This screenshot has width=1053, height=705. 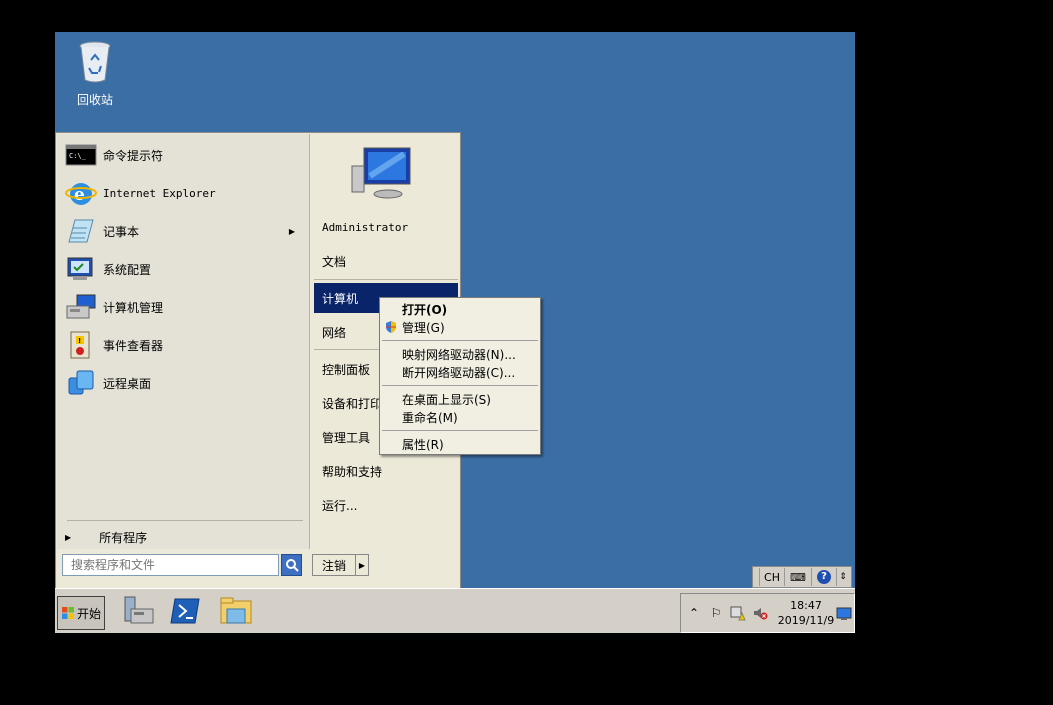 I want to click on ctx-properties: 属性(R), so click(x=460, y=444).